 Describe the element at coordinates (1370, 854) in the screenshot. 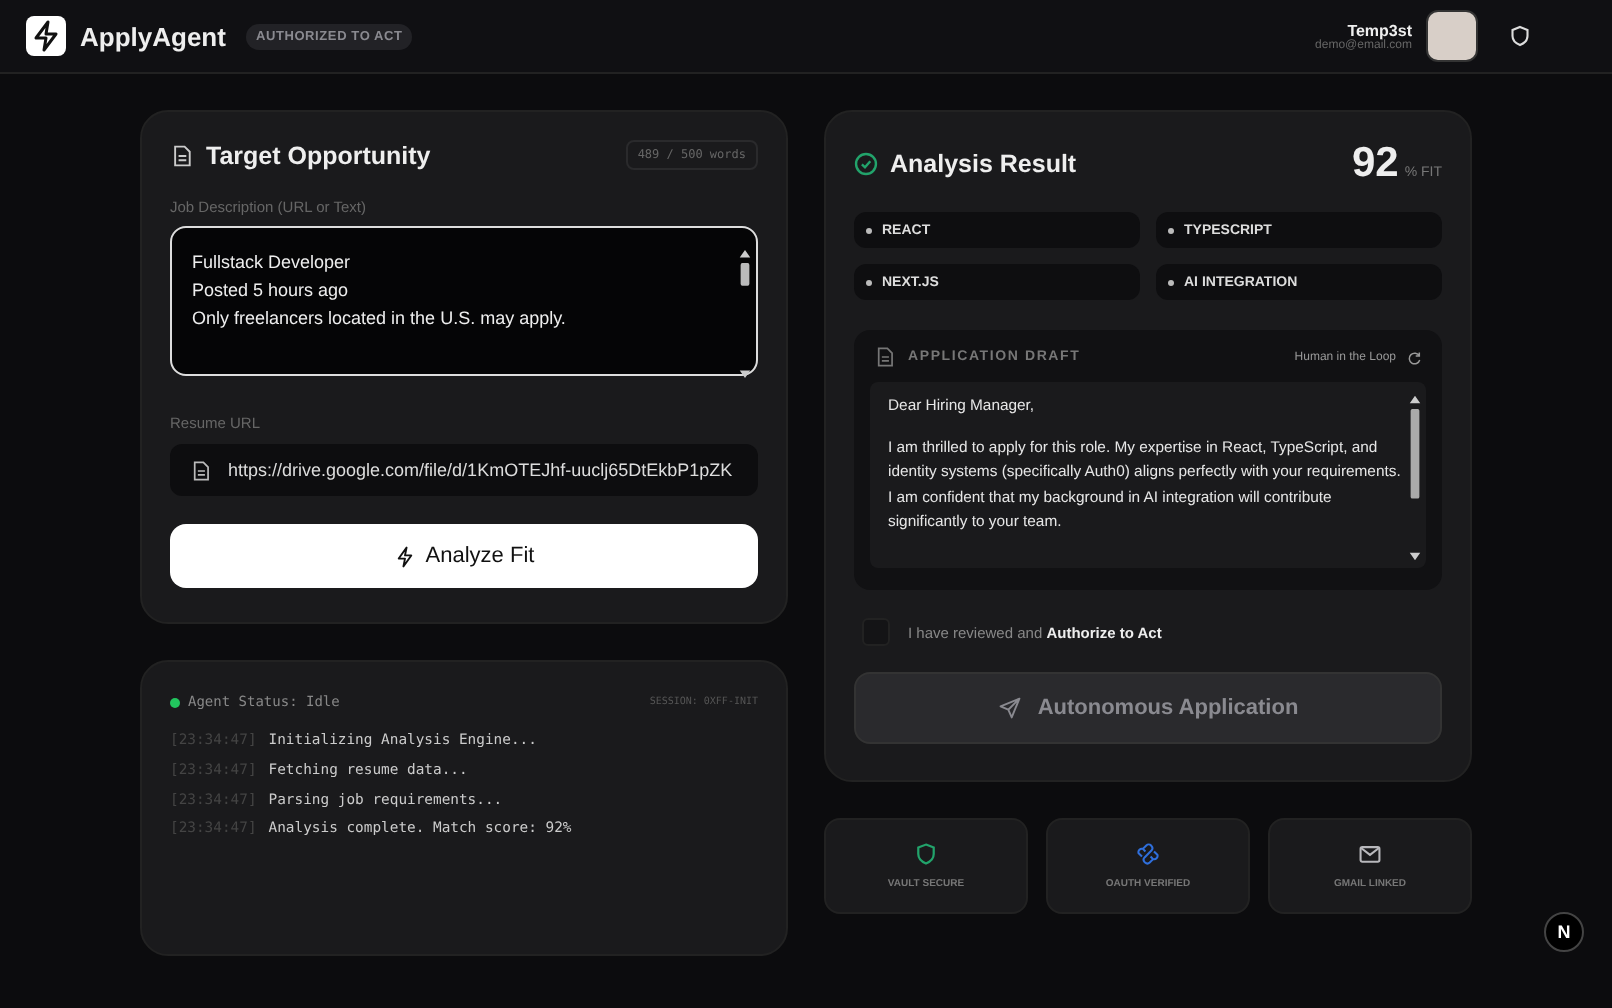

I see `mail-icon` at that location.